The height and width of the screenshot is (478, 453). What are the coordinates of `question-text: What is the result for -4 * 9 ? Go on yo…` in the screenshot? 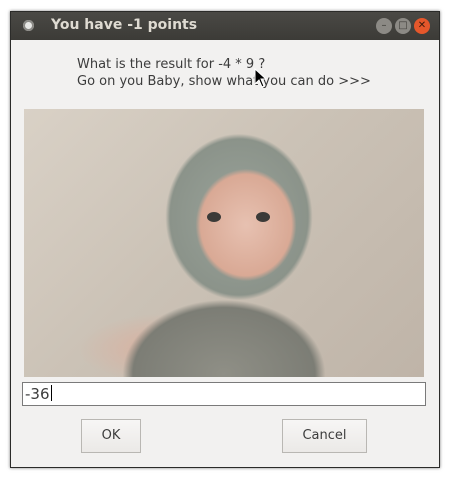 It's located at (224, 73).